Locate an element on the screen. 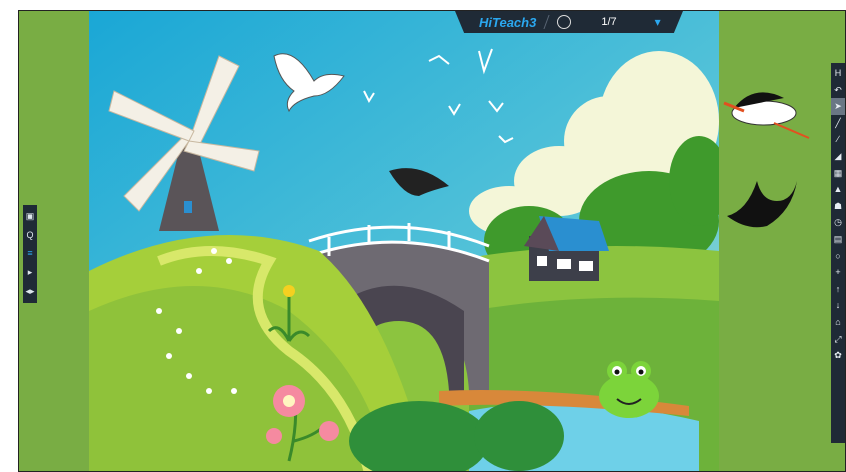 This screenshot has height=472, width=846. down-icon: ↓ is located at coordinates (838, 305).